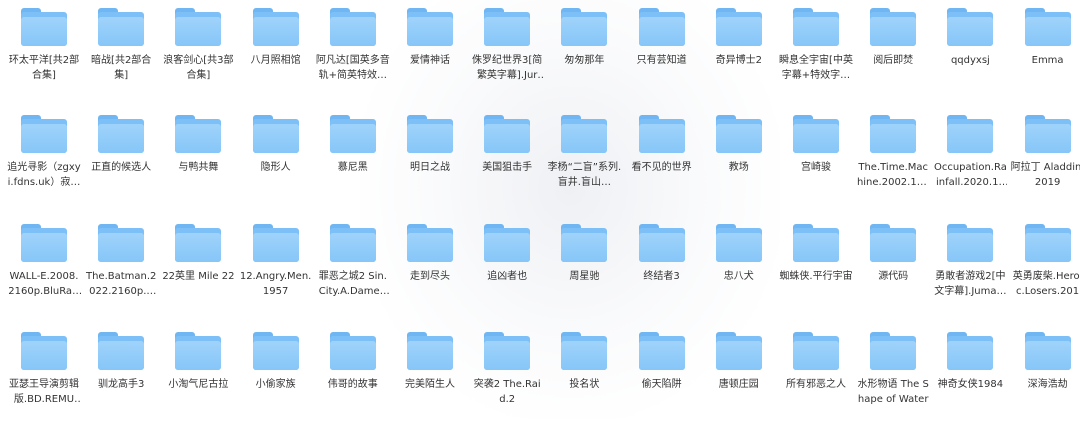 This screenshot has width=1080, height=432. Describe the element at coordinates (121, 141) in the screenshot. I see `folder-item: 正直的候选人` at that location.